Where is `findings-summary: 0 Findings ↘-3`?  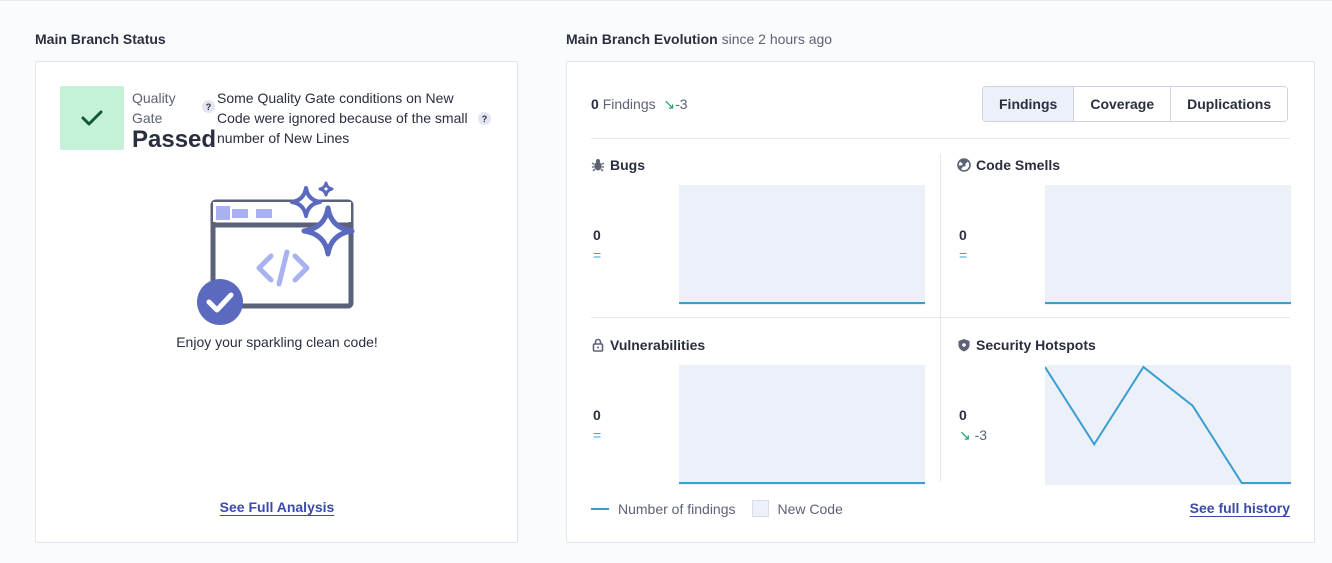 findings-summary: 0 Findings ↘-3 is located at coordinates (639, 104).